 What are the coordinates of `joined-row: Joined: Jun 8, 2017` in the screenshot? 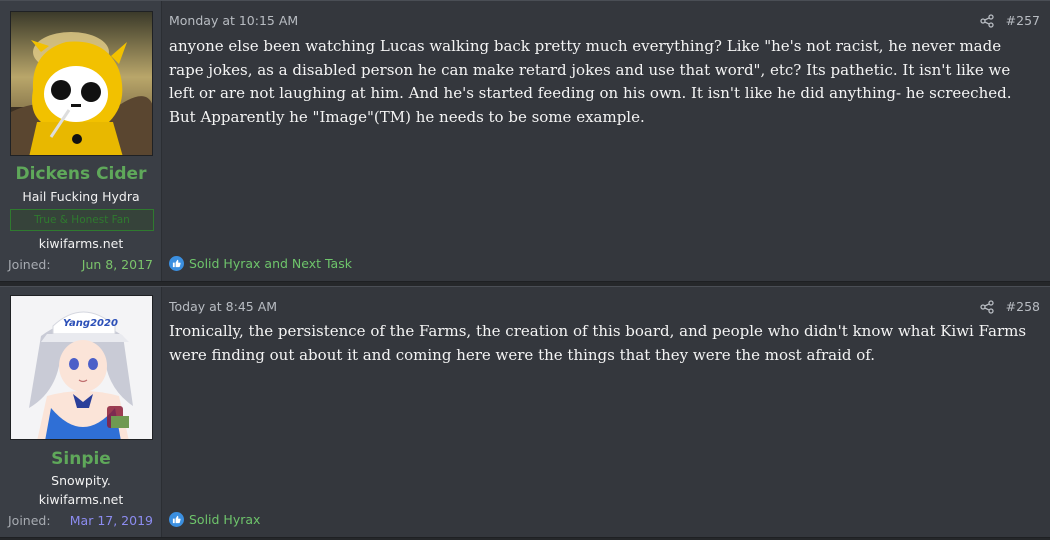 It's located at (80, 264).